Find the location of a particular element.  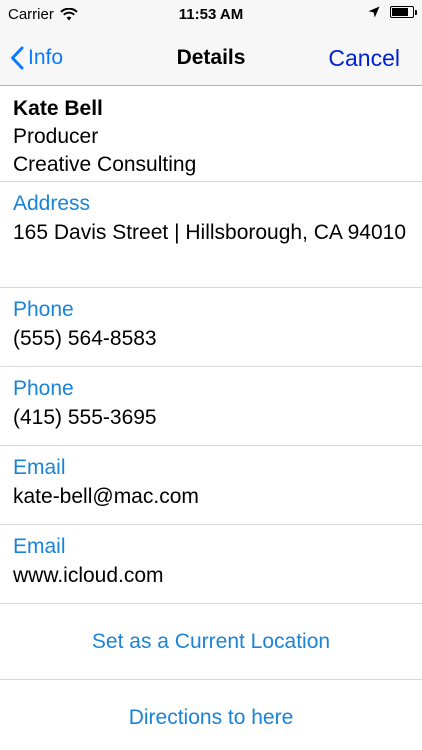

email-row-2: Email www.icloud.com is located at coordinates (211, 564).